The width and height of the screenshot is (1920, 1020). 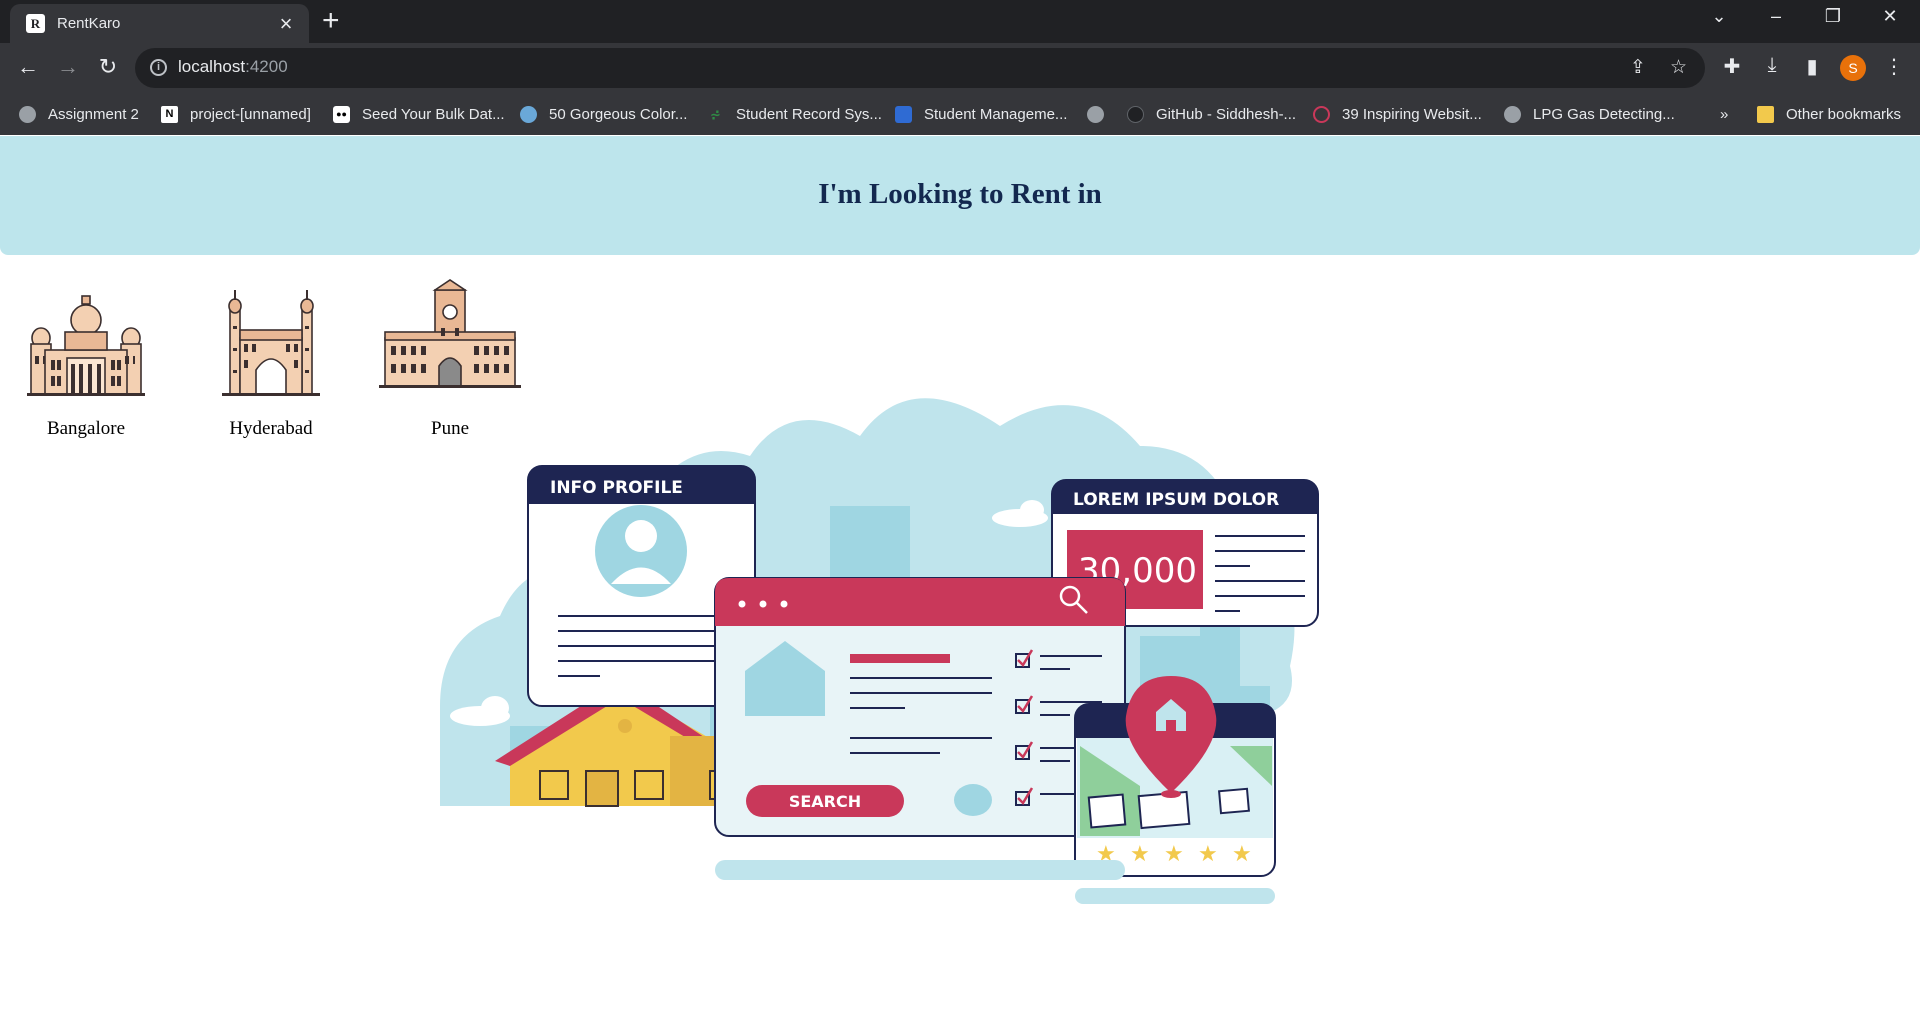 What do you see at coordinates (266, 66) in the screenshot?
I see `url-port: :4200` at bounding box center [266, 66].